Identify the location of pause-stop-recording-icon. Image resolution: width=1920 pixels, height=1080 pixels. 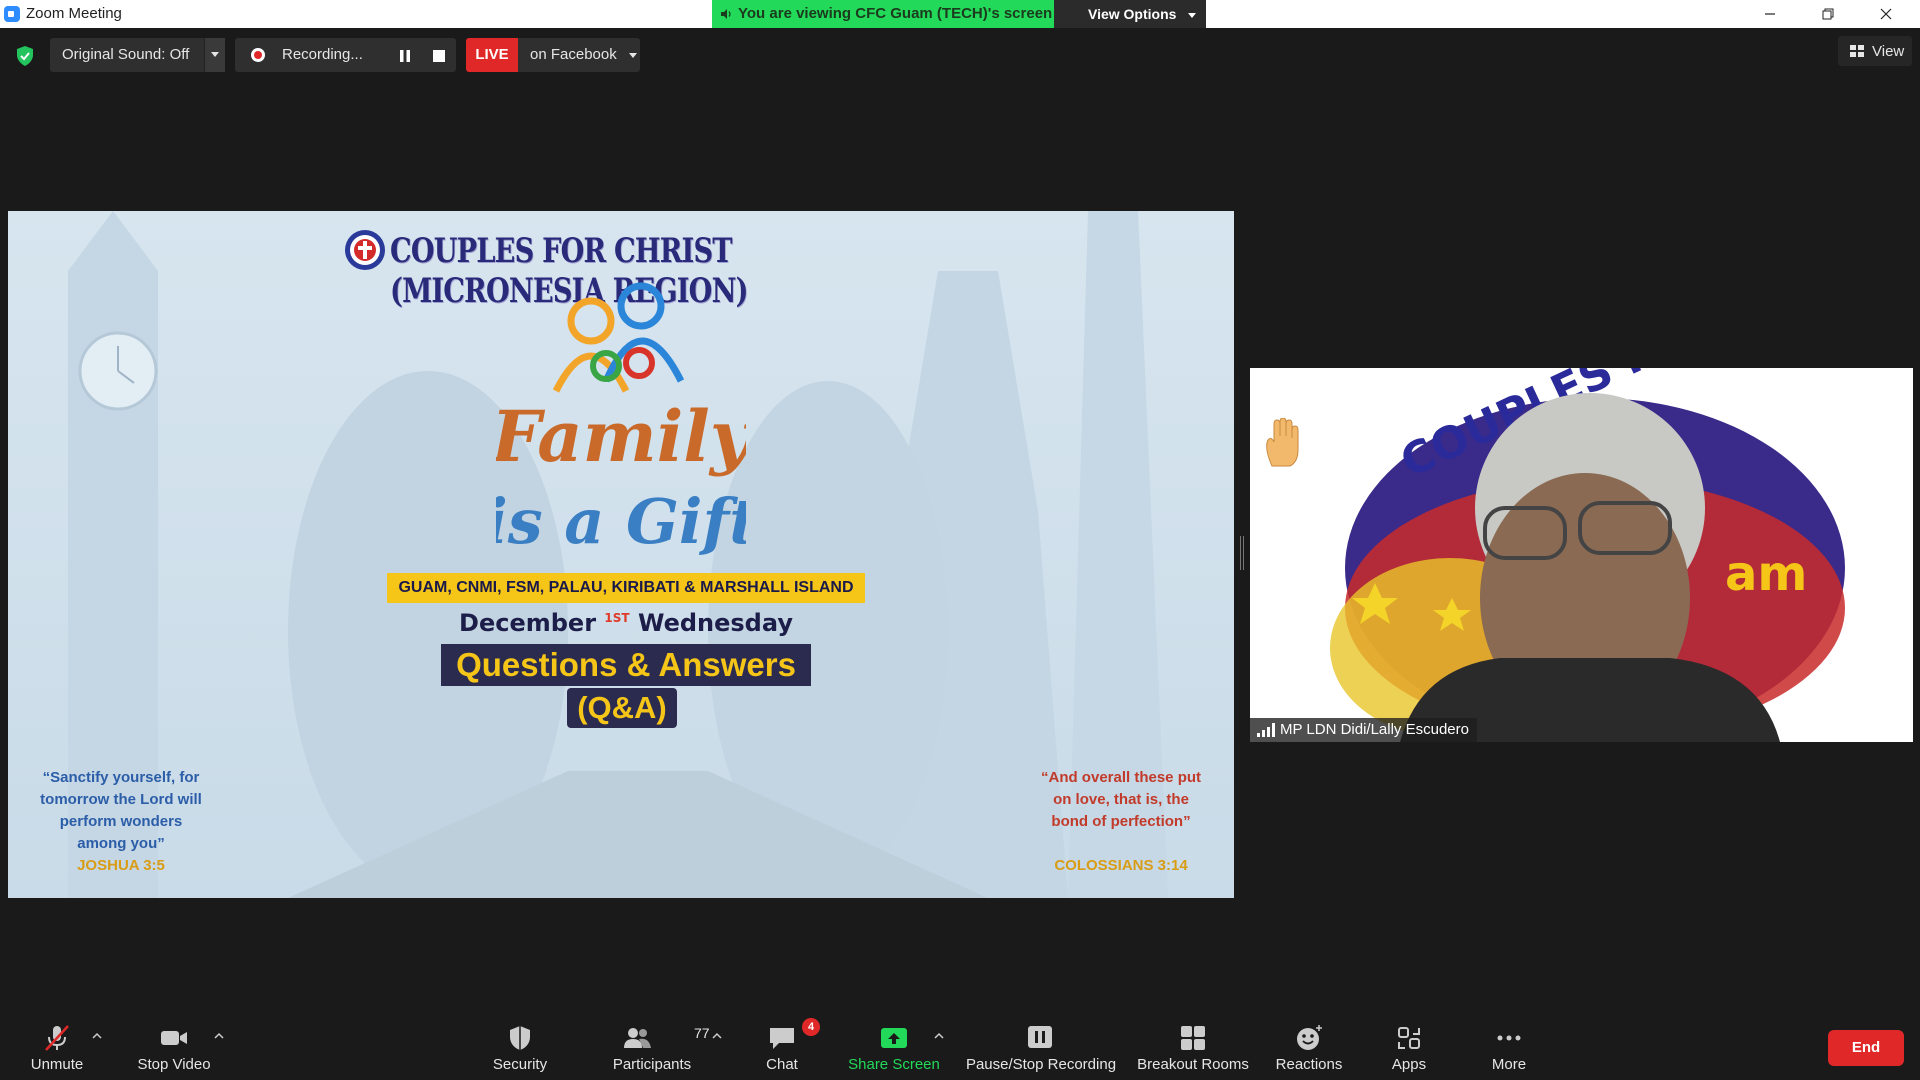
(1040, 1037).